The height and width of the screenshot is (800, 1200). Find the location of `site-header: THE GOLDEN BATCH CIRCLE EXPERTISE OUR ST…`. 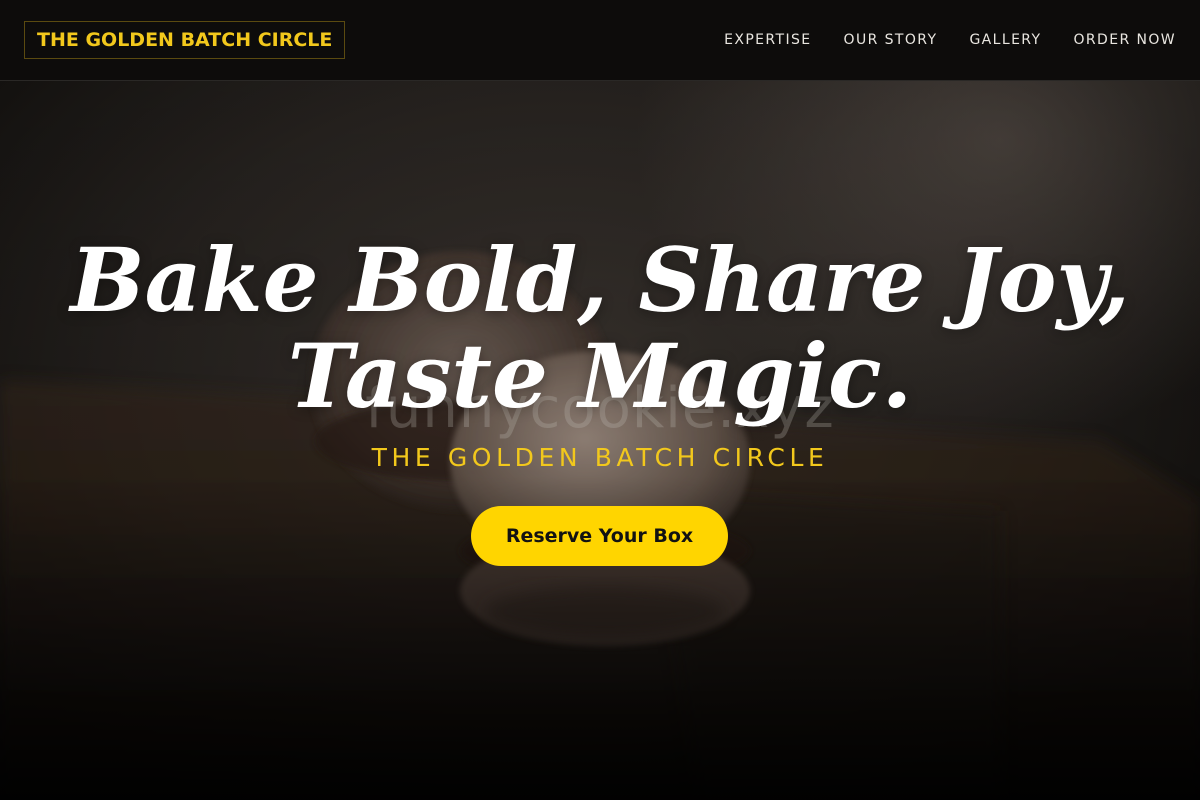

site-header: THE GOLDEN BATCH CIRCLE EXPERTISE OUR ST… is located at coordinates (600, 40).